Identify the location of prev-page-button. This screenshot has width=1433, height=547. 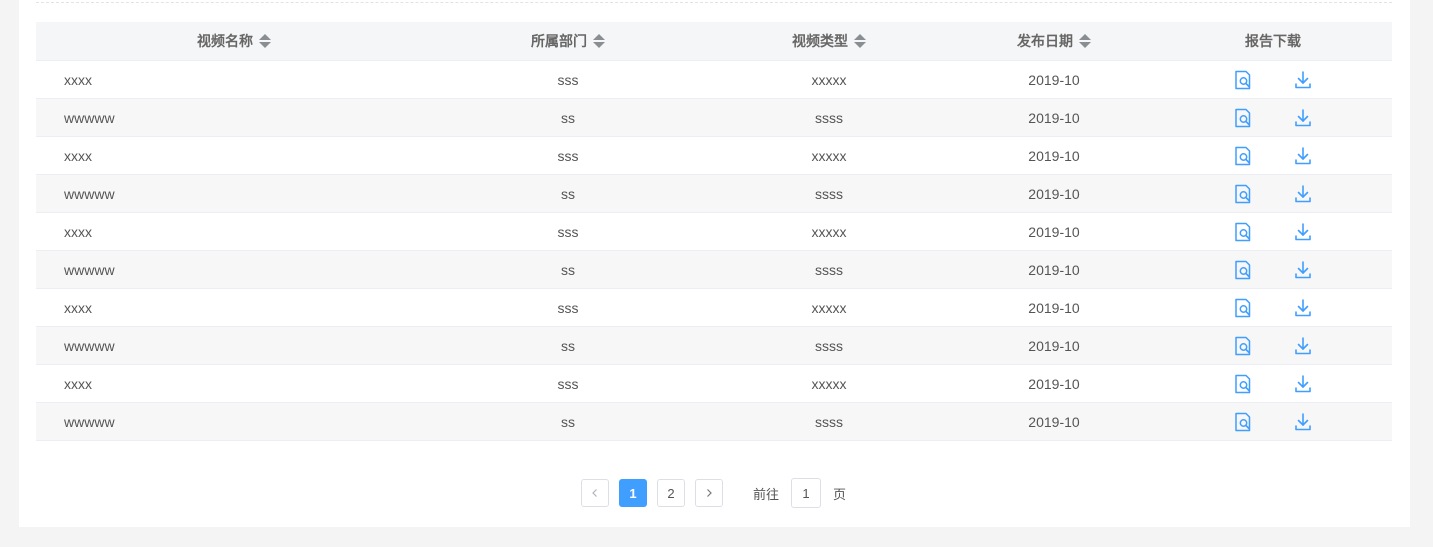
(595, 493).